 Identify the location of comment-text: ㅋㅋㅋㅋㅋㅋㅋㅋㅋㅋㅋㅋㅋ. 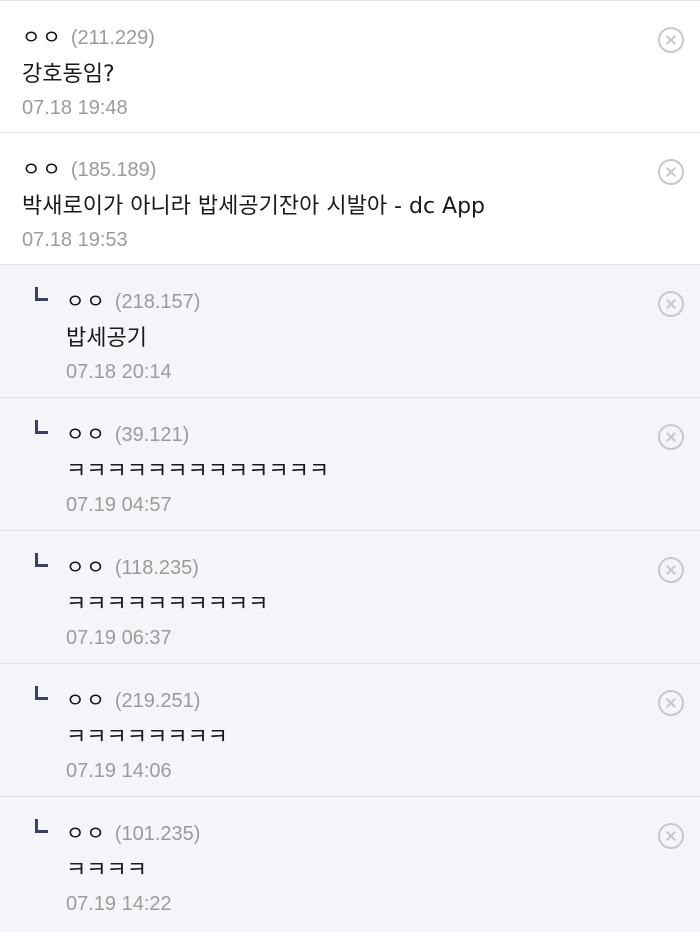
(198, 471).